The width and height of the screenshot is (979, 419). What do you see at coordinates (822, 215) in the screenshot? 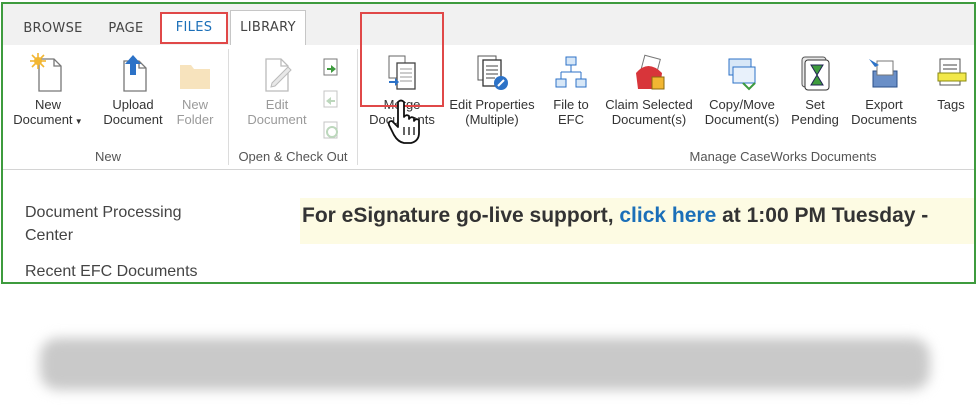
I see `banner-text-suffix: at 1:00 PM Tuesday -` at bounding box center [822, 215].